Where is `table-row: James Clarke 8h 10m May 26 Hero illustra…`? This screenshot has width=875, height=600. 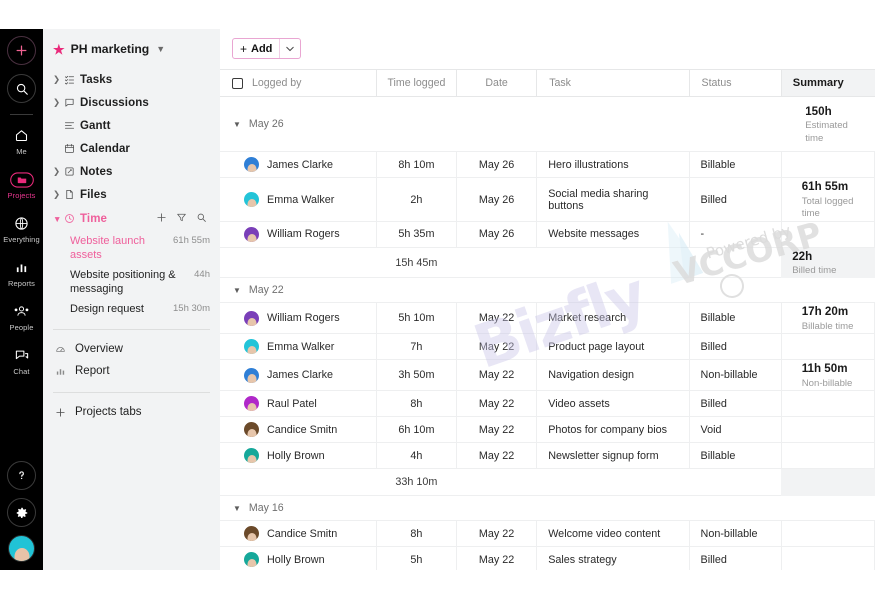
table-row: James Clarke 8h 10m May 26 Hero illustra… is located at coordinates (547, 165).